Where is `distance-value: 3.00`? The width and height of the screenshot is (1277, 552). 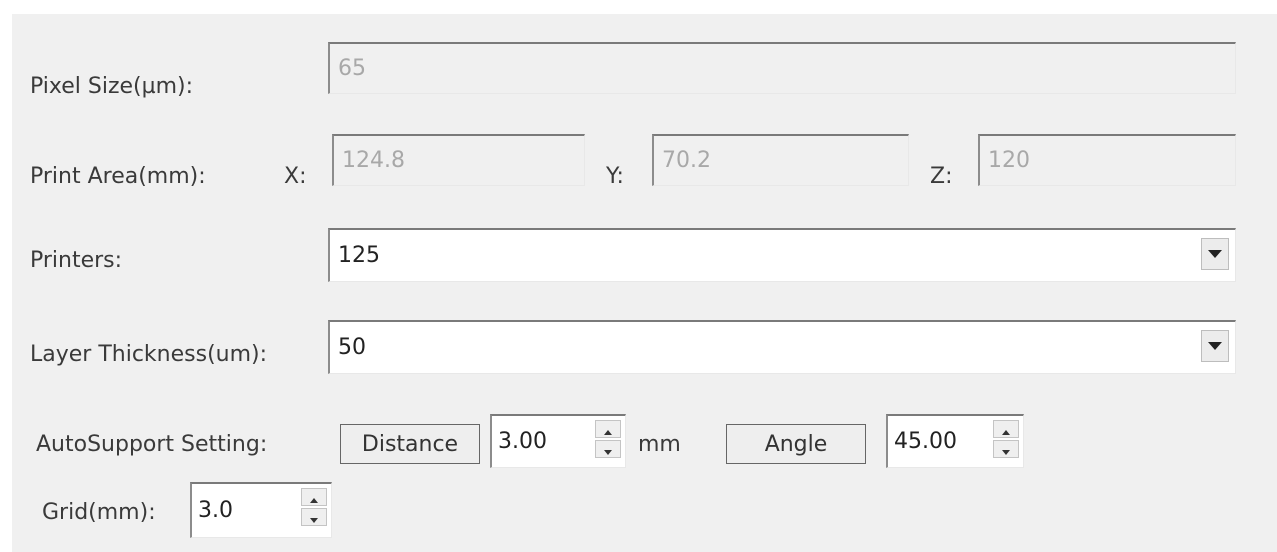 distance-value: 3.00 is located at coordinates (522, 441).